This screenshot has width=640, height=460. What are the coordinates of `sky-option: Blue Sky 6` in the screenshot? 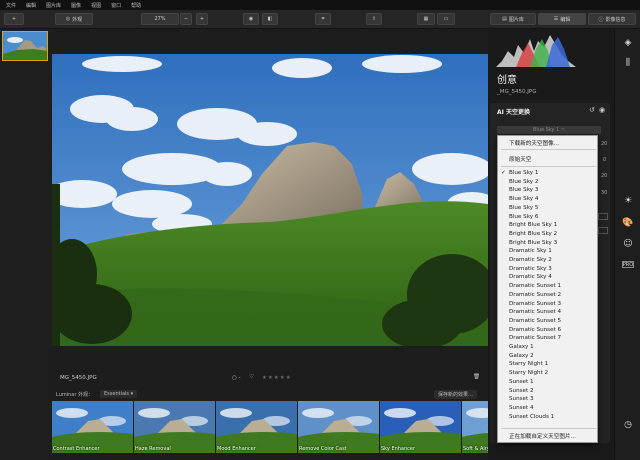 It's located at (523, 217).